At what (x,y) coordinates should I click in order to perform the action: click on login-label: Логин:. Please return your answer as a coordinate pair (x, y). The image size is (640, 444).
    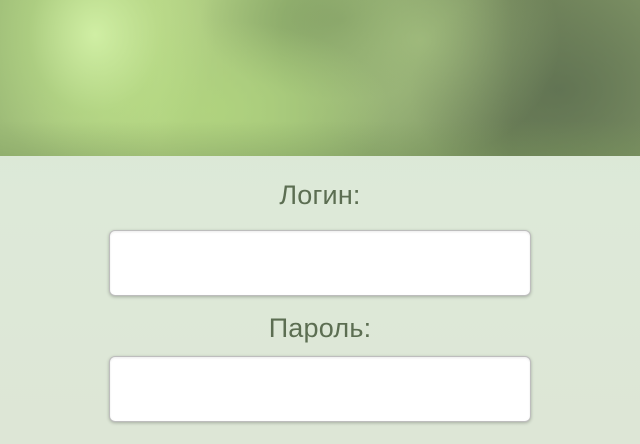
    Looking at the image, I should click on (320, 195).